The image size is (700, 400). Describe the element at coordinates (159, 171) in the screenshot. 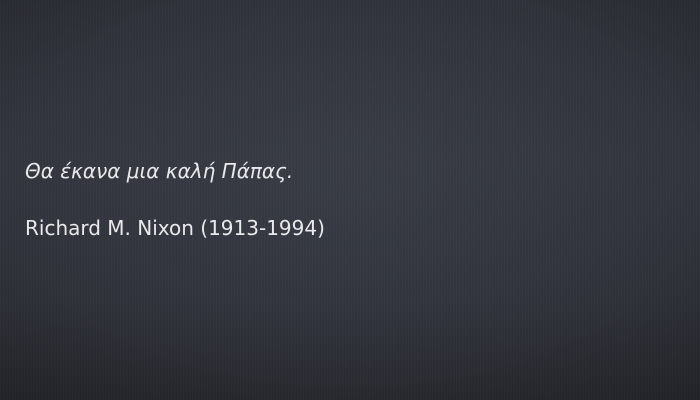

I see `quote-text: Θα έκανα μια καλή Πάπας.` at that location.